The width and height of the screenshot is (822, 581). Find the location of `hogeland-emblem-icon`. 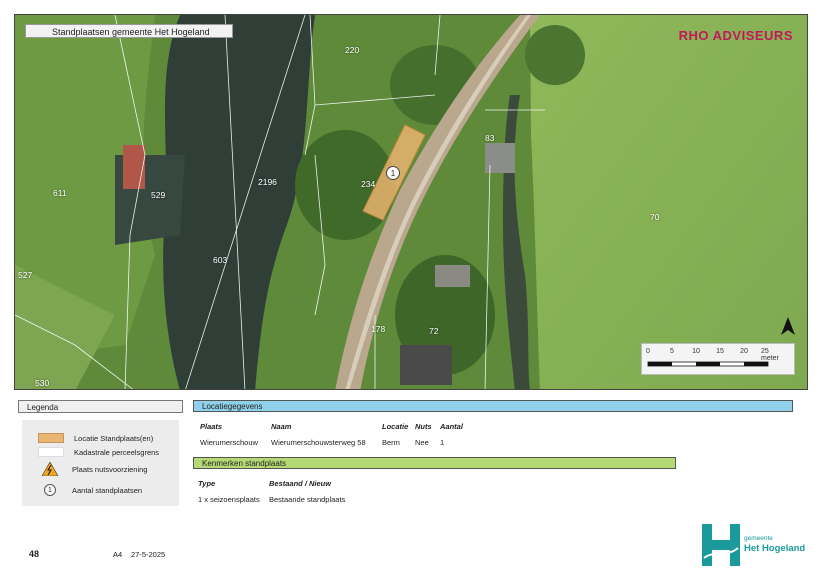

hogeland-emblem-icon is located at coordinates (721, 545).